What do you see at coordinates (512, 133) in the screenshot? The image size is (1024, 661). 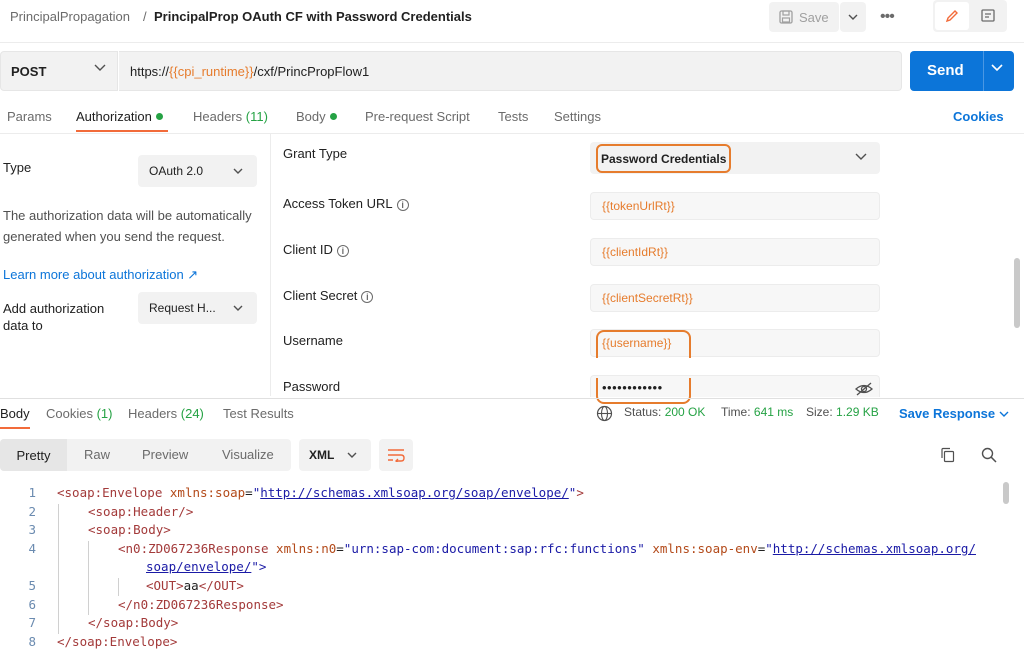 I see `tabs-divider` at bounding box center [512, 133].